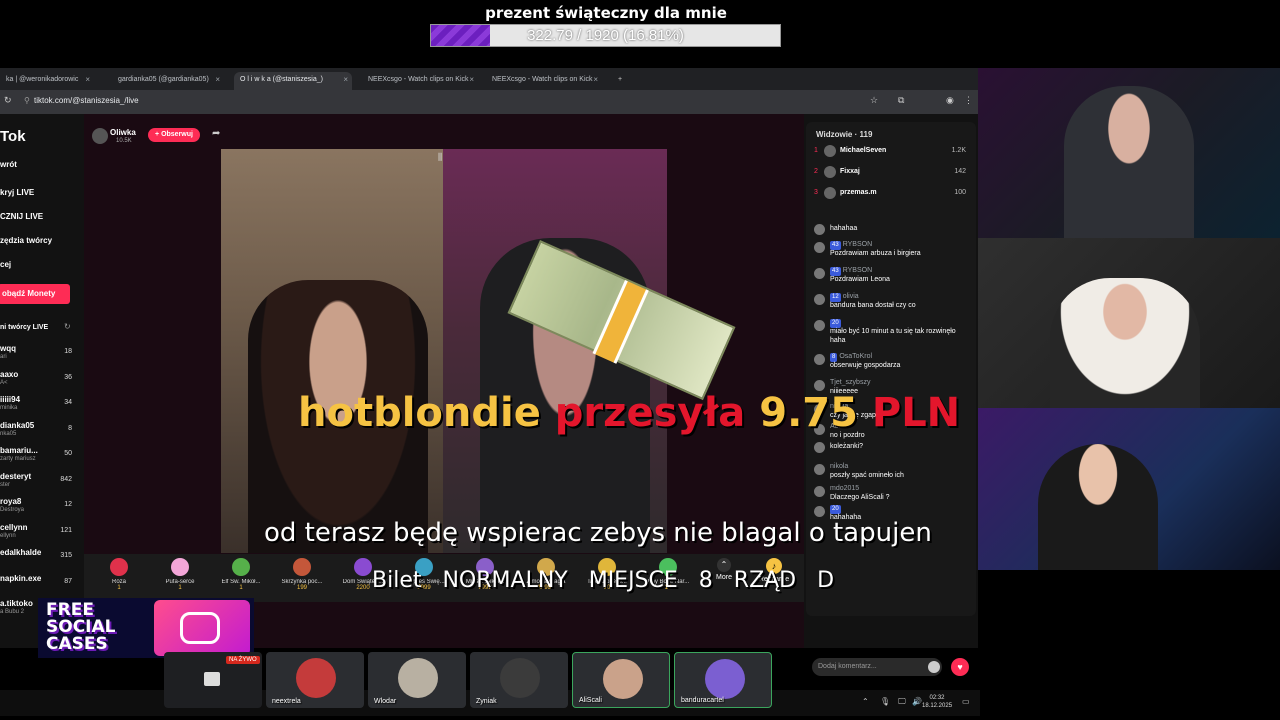 The image size is (1280, 720). Describe the element at coordinates (892, 174) in the screenshot. I see `top-viewer-row: 2 Fixxaj 142` at that location.